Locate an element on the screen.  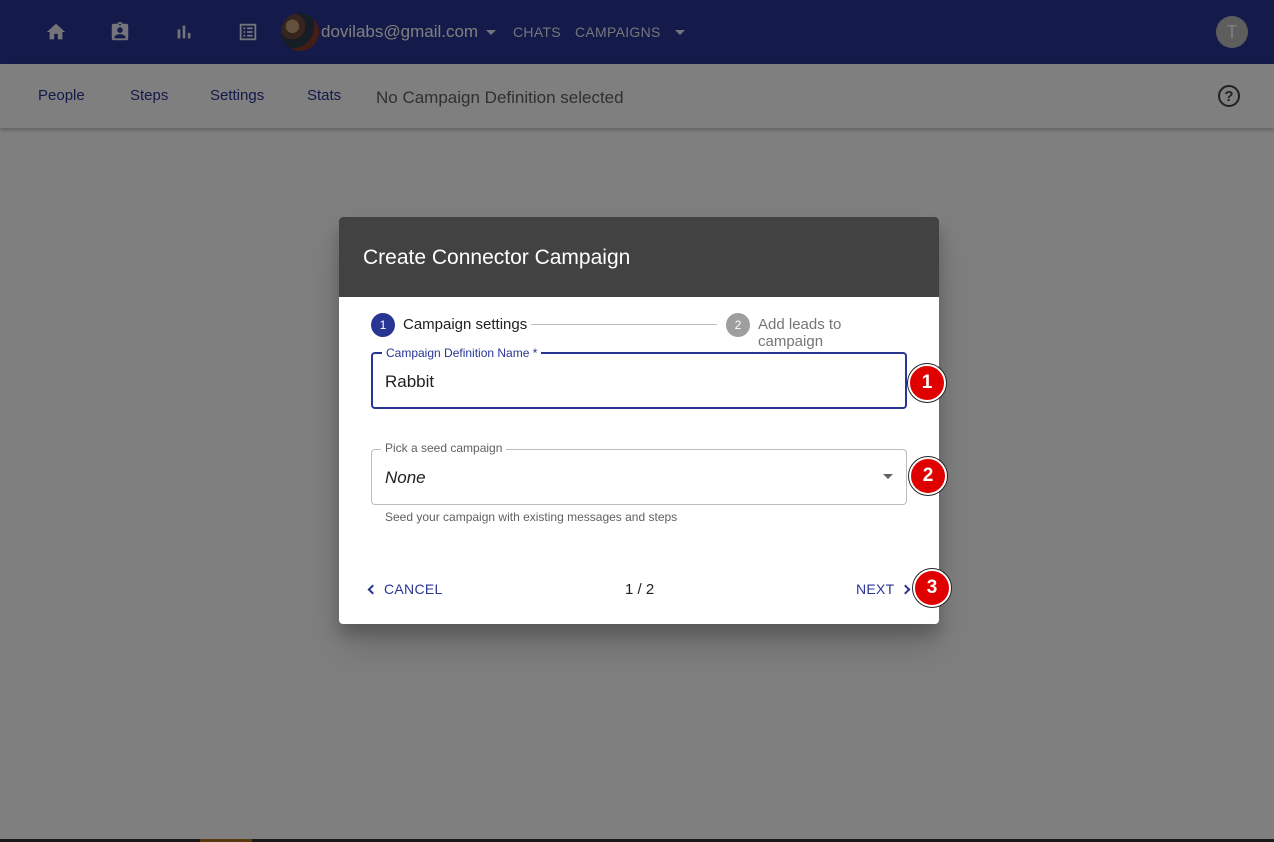
step-2-number: 2 is located at coordinates (738, 325).